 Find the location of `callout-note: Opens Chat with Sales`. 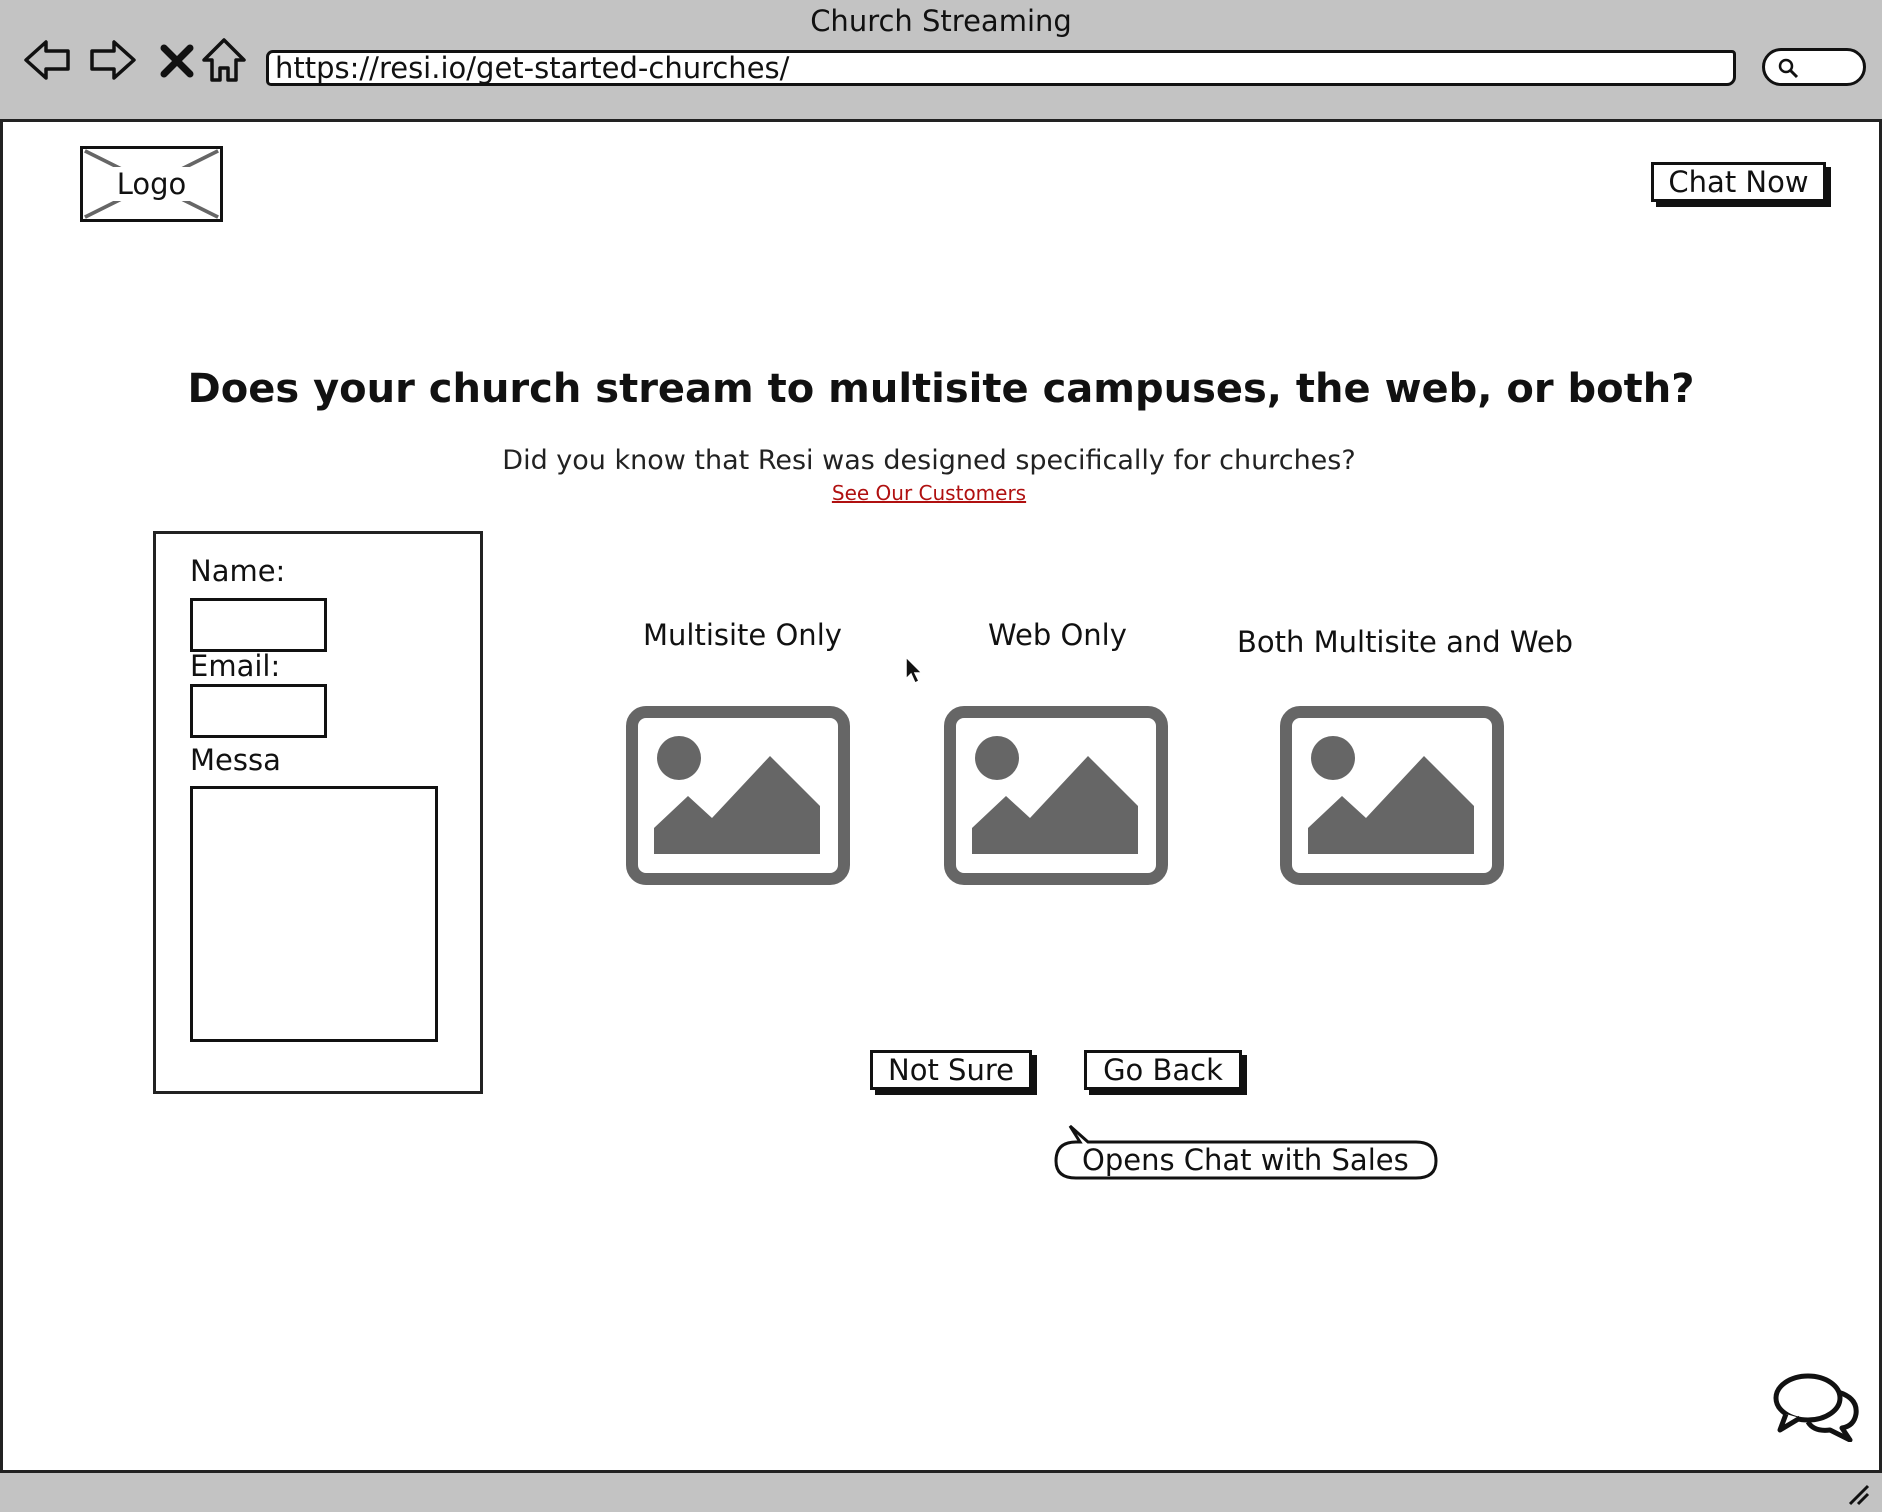

callout-note: Opens Chat with Sales is located at coordinates (1246, 1151).